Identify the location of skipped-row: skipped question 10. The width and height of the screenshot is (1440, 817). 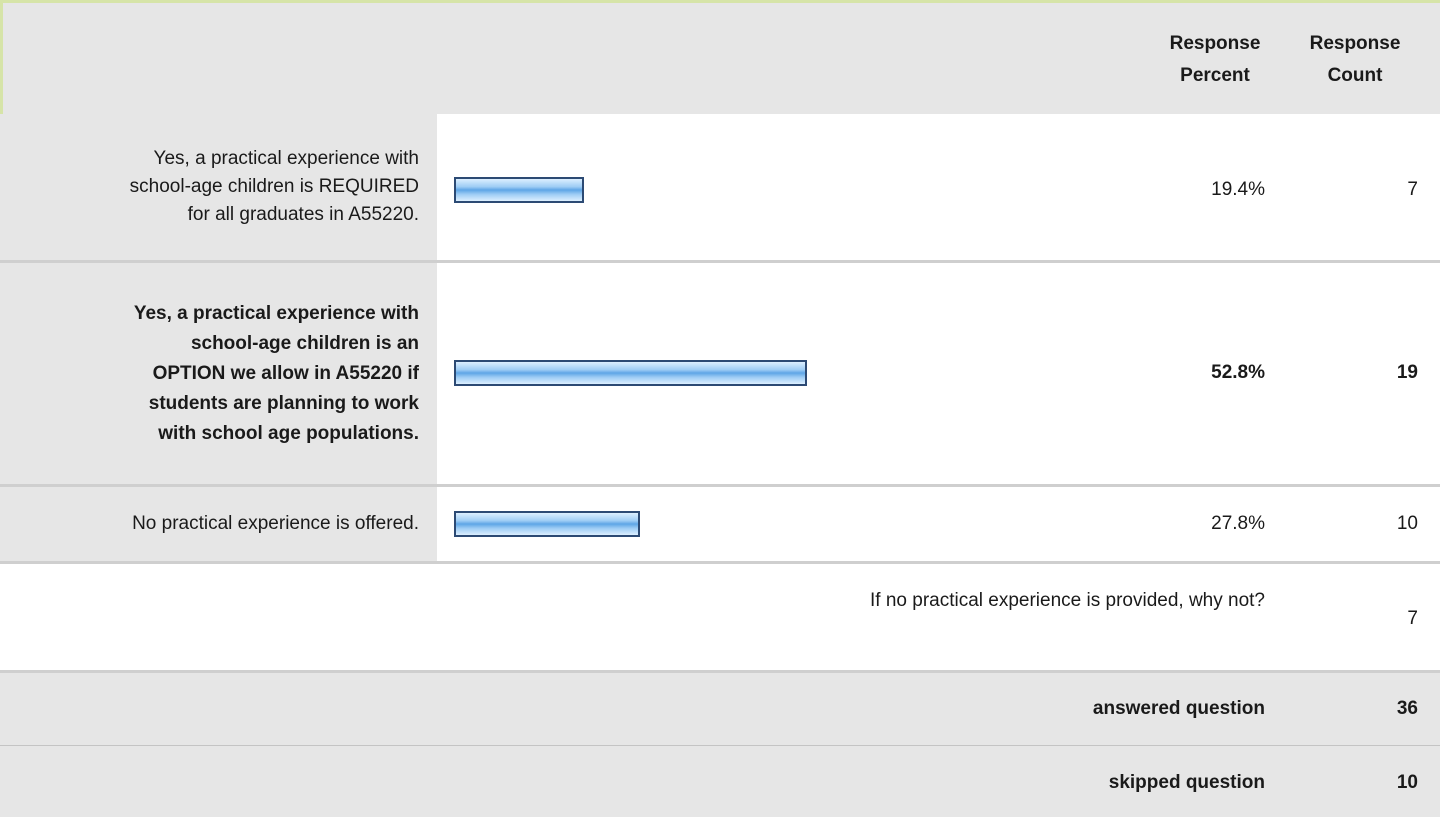
(720, 781).